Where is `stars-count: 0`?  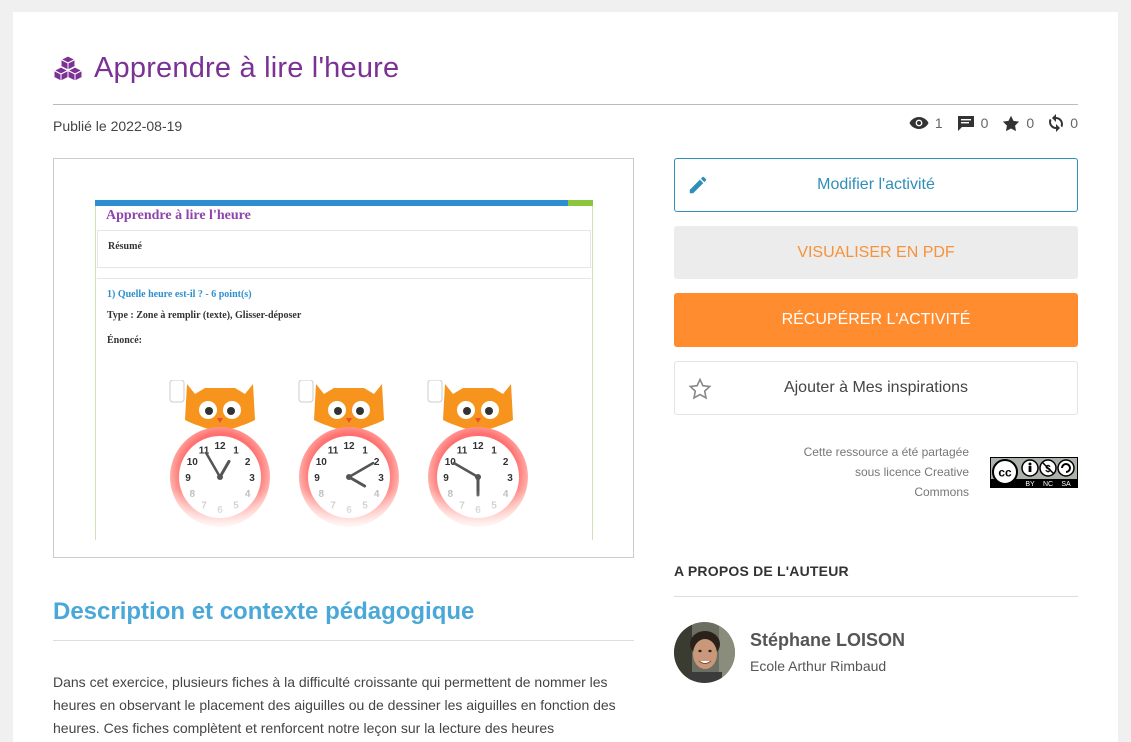 stars-count: 0 is located at coordinates (1030, 123).